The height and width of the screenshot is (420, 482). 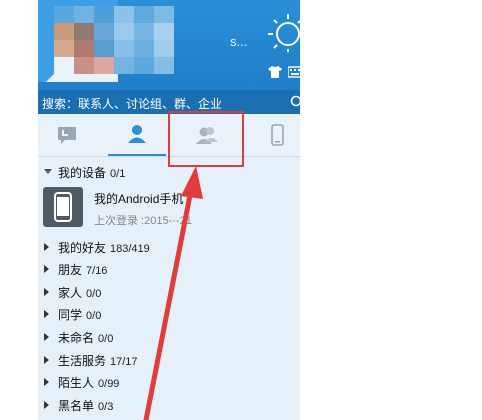 I want to click on red-arrow-annotation, so click(x=173, y=293).